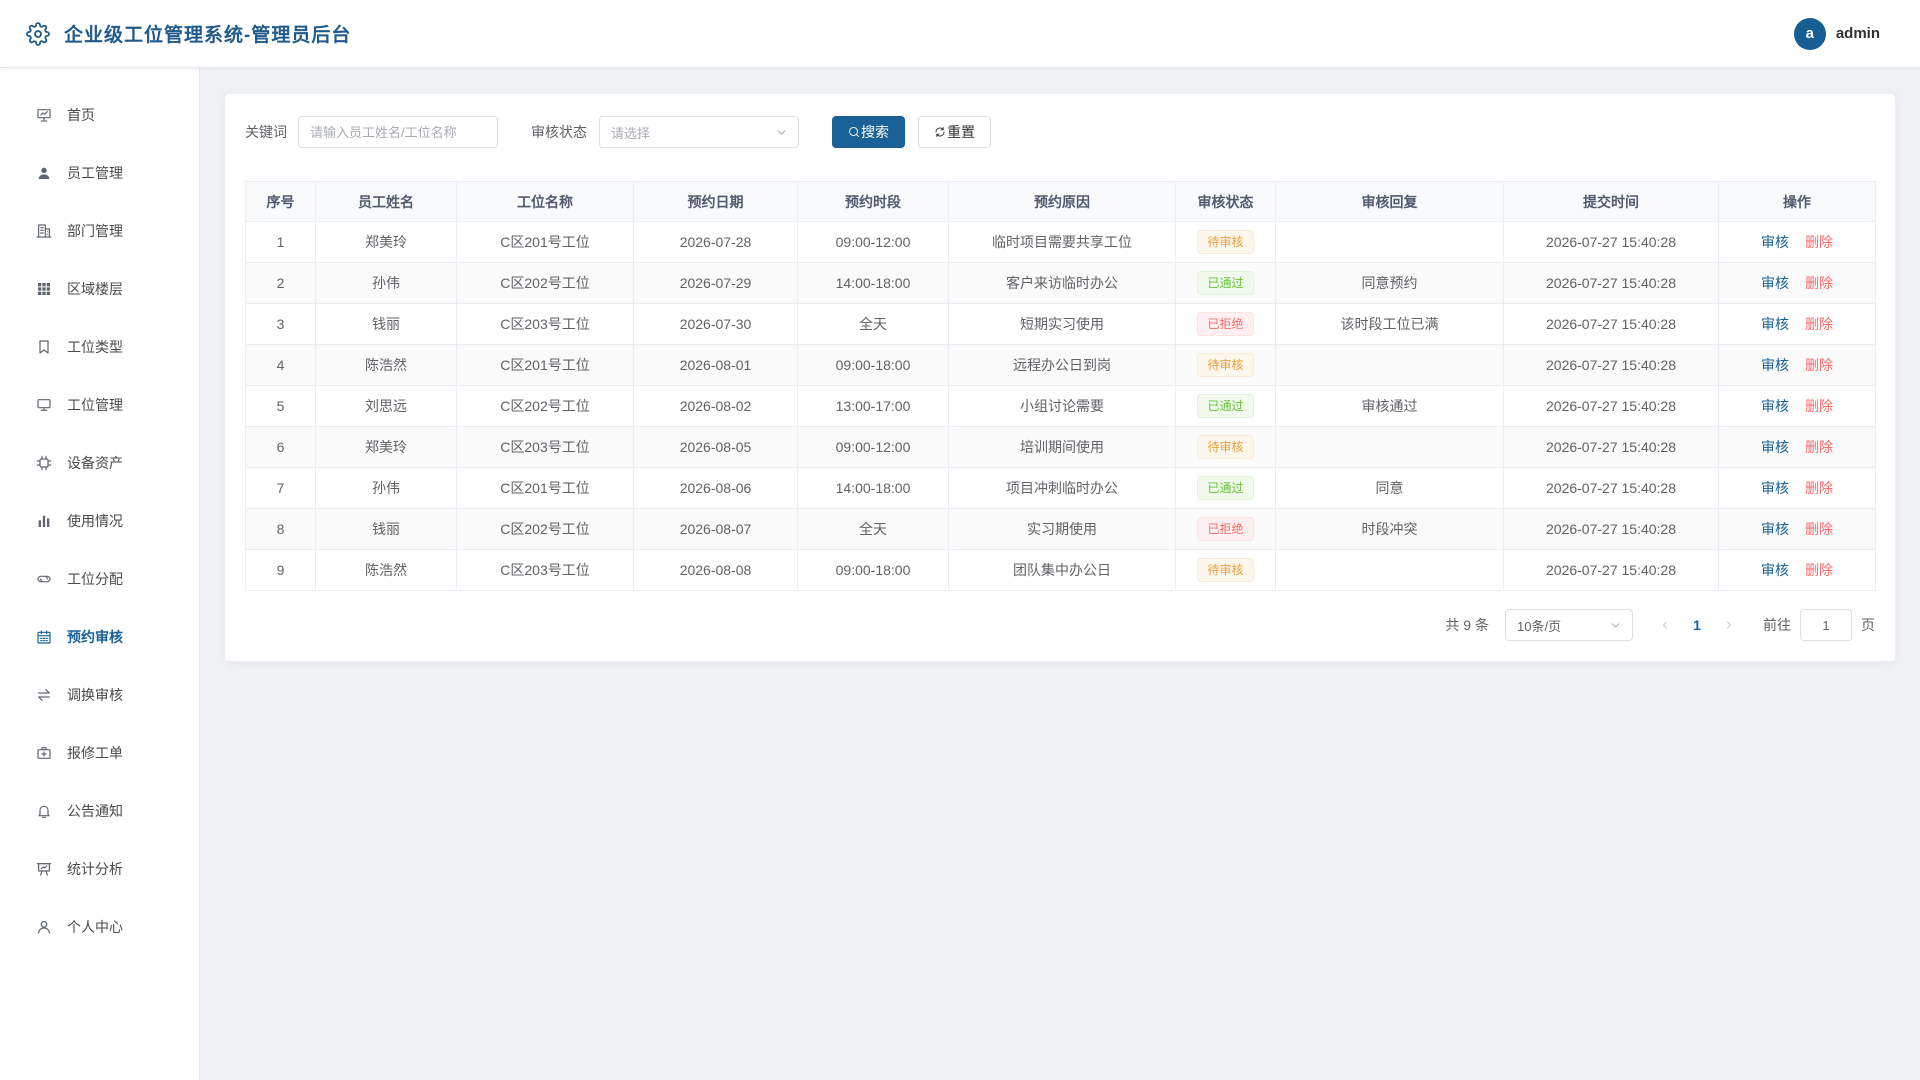 This screenshot has width=1920, height=1080. What do you see at coordinates (1225, 324) in the screenshot?
I see `cell-review-status: 已拒绝` at bounding box center [1225, 324].